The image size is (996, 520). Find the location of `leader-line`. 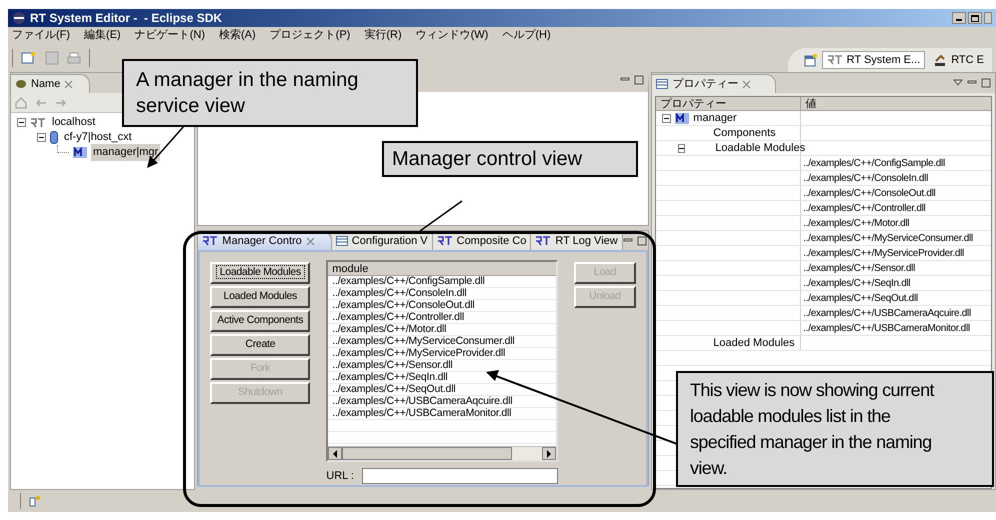

leader-line is located at coordinates (441, 216).